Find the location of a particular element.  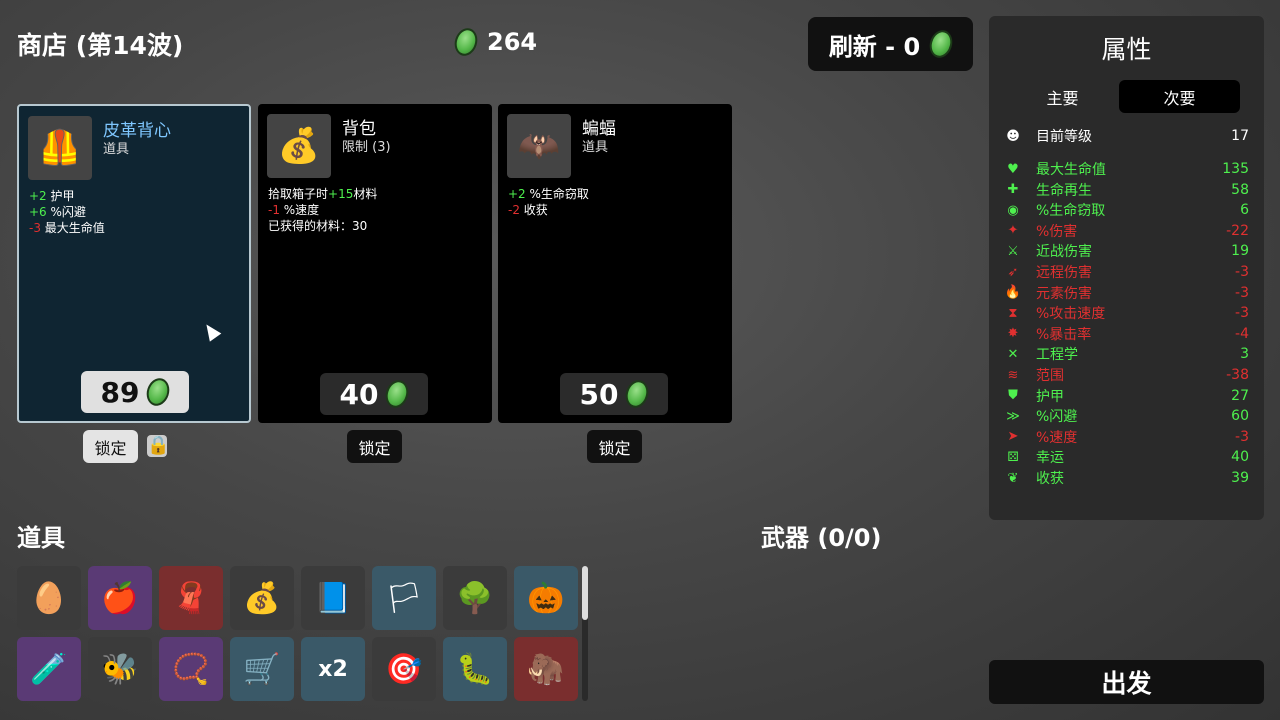

go-button: 出发 is located at coordinates (1126, 682).